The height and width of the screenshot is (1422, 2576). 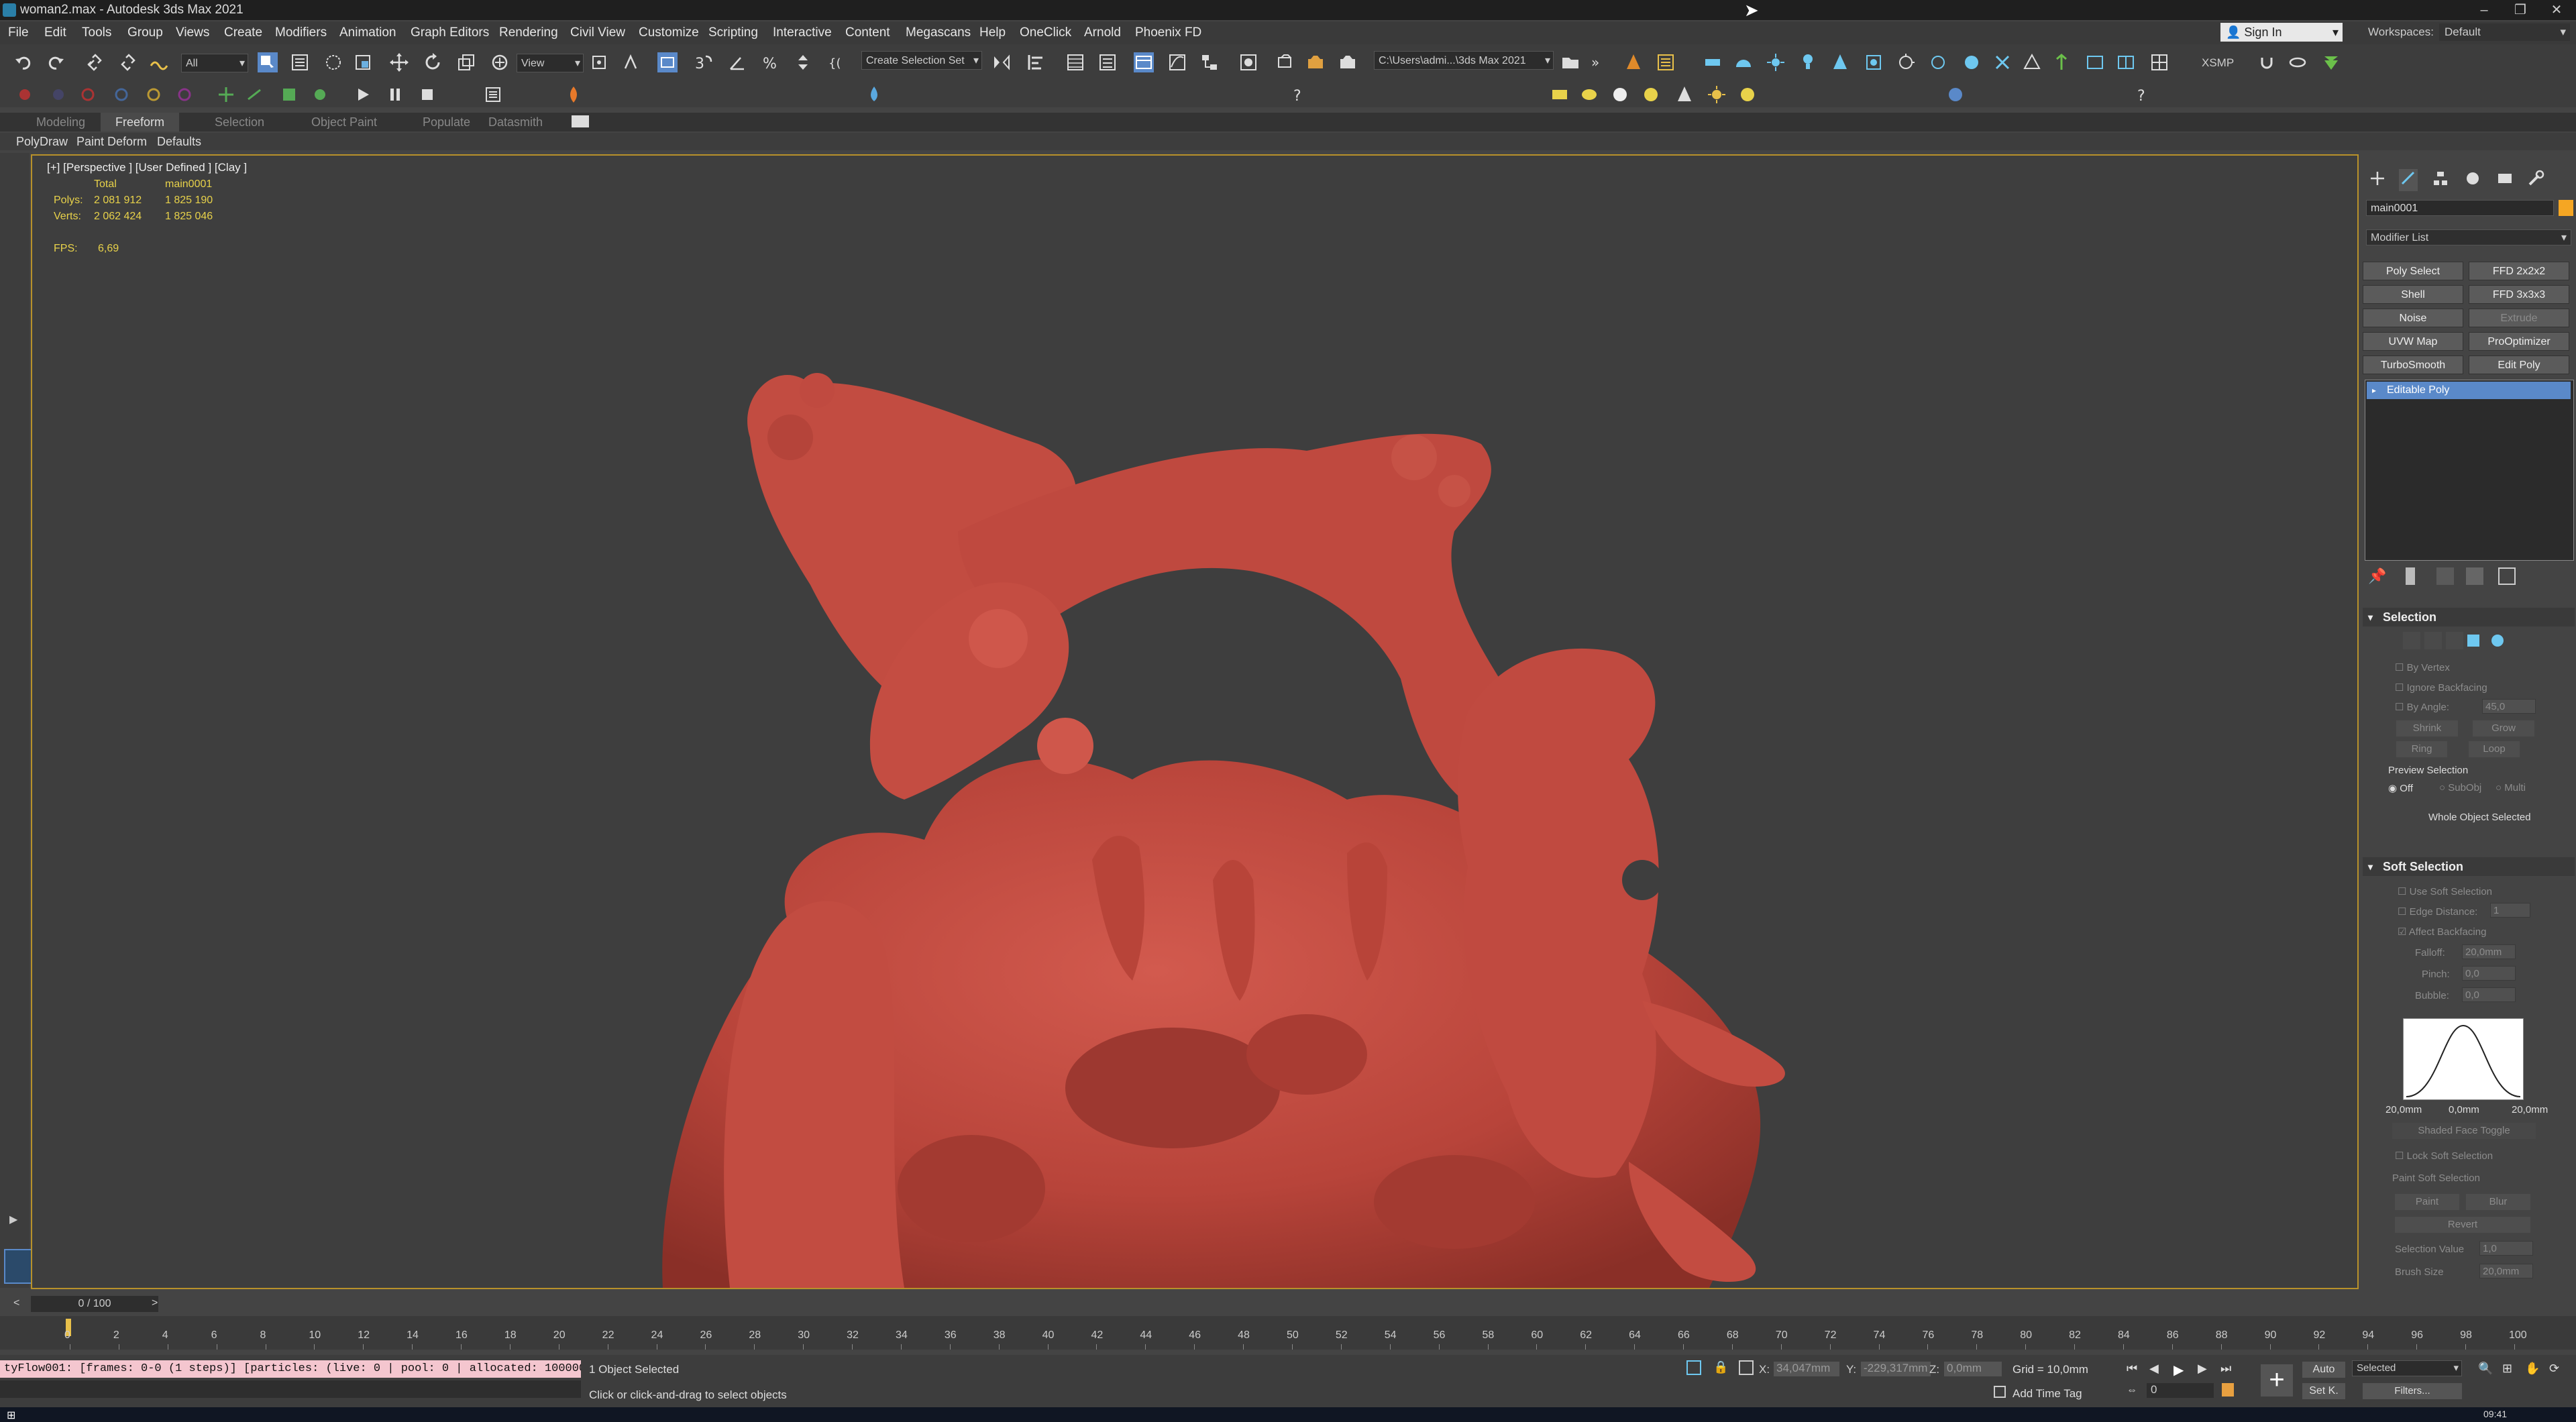 I want to click on expand-toolbar-icon: », so click(x=1599, y=62).